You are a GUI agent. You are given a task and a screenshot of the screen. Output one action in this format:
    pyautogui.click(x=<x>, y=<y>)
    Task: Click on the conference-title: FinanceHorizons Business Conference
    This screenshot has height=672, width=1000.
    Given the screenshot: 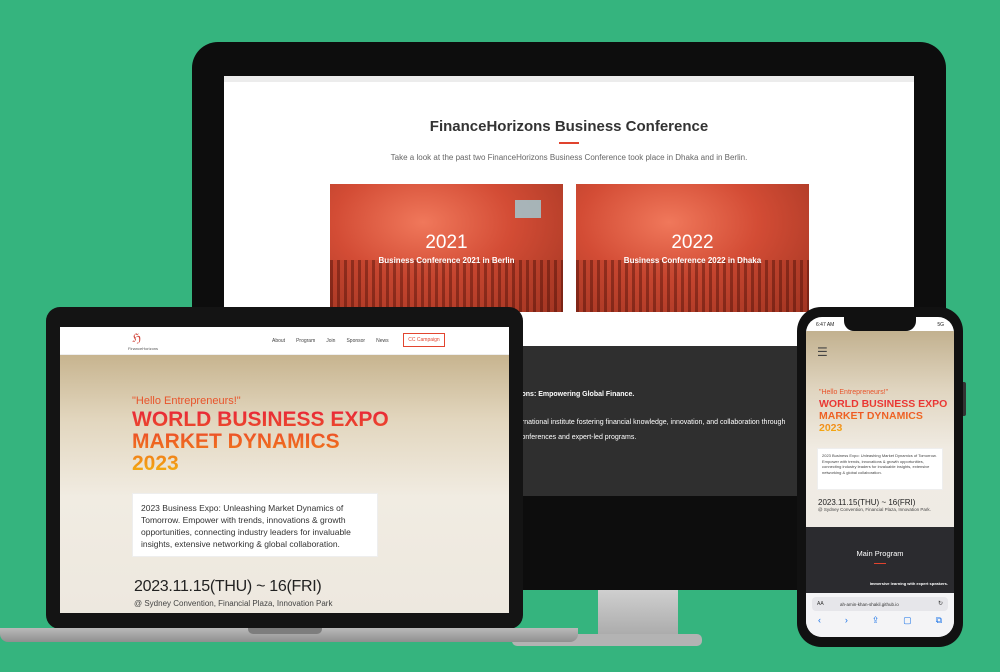 What is the action you would take?
    pyautogui.click(x=569, y=126)
    